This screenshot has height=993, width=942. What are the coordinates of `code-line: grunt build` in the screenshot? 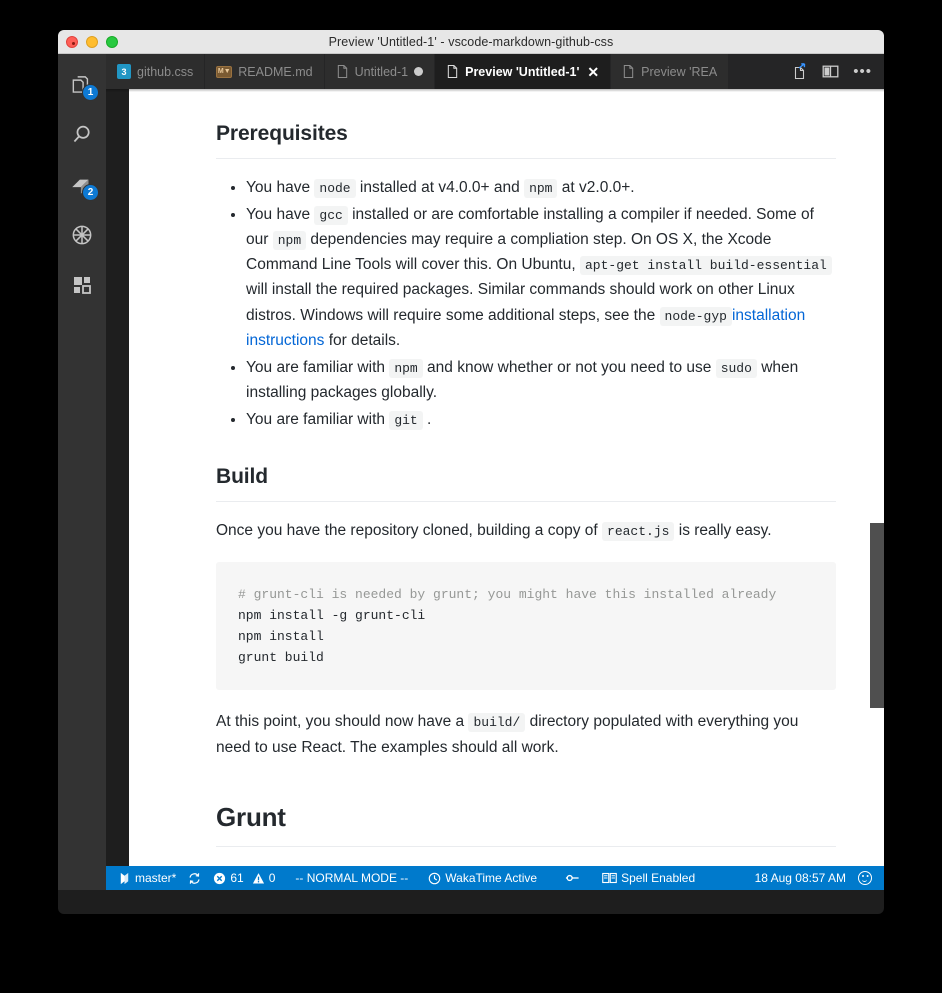 It's located at (281, 658).